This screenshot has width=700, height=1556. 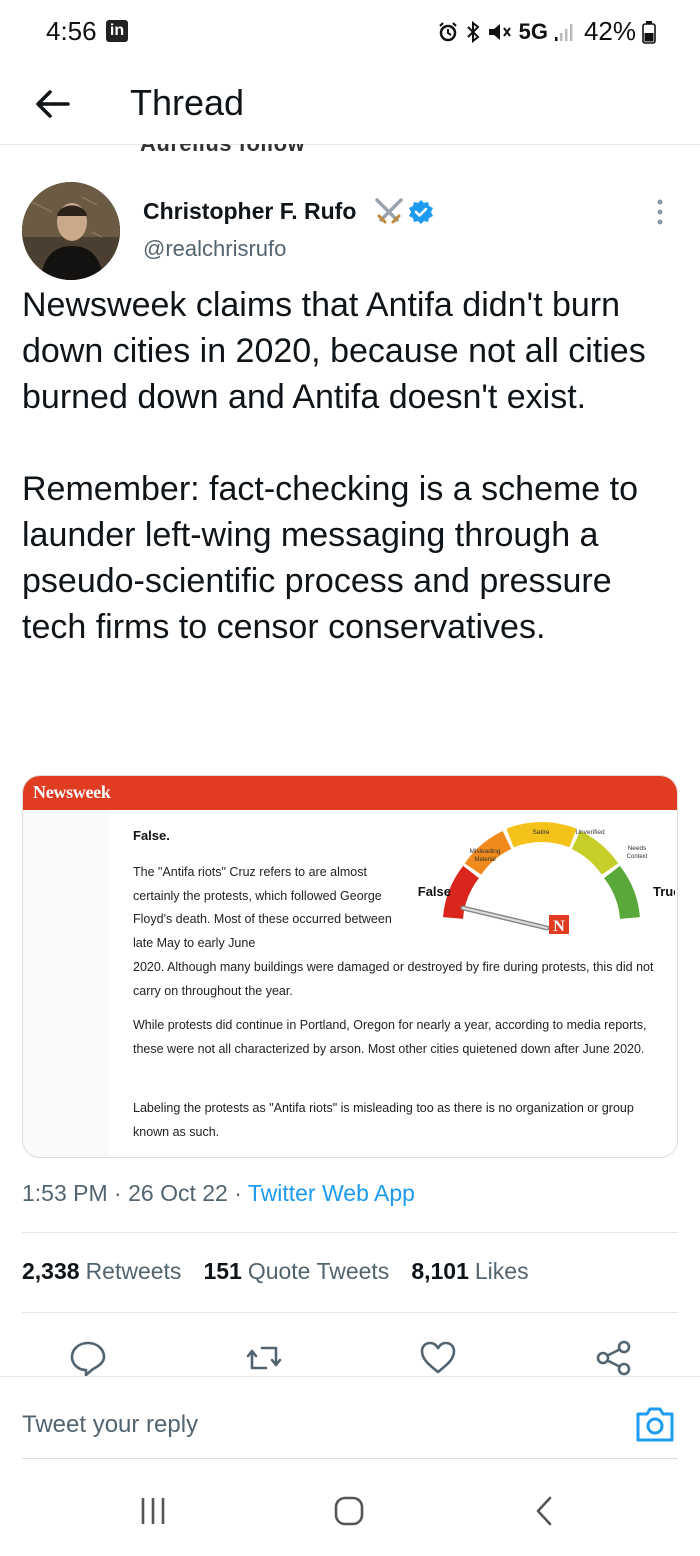 What do you see at coordinates (484, 860) in the screenshot?
I see `svg-text: Material` at bounding box center [484, 860].